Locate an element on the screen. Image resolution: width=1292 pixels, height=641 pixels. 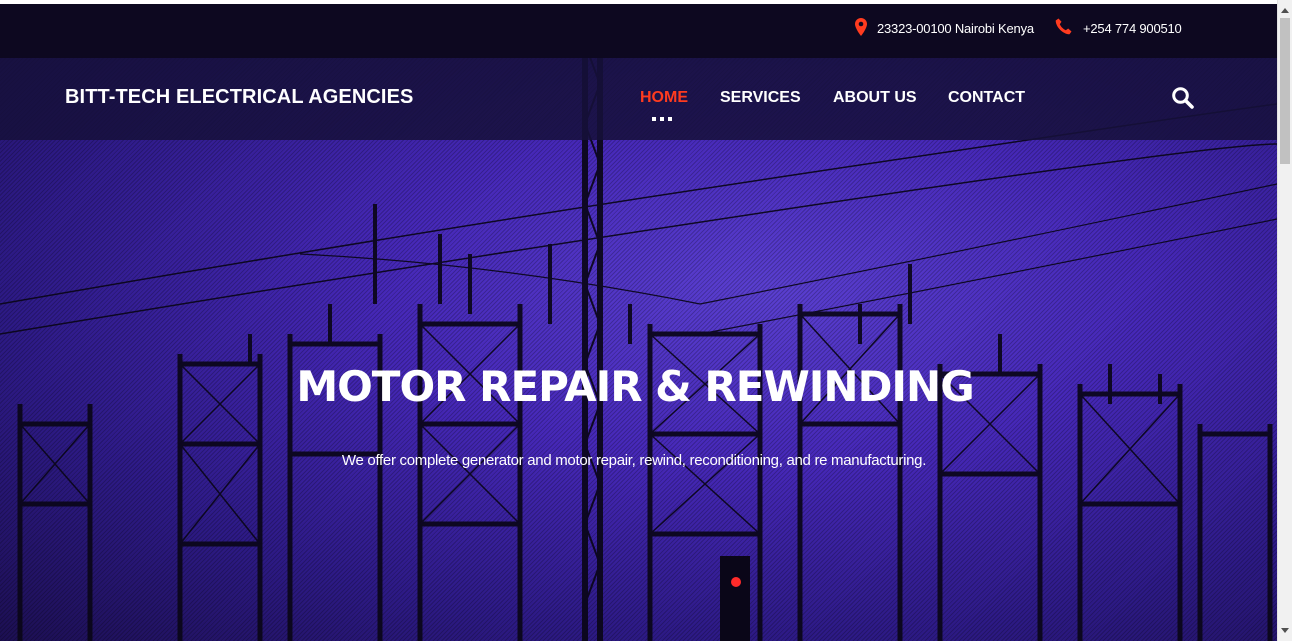
red-signal-light is located at coordinates (736, 582).